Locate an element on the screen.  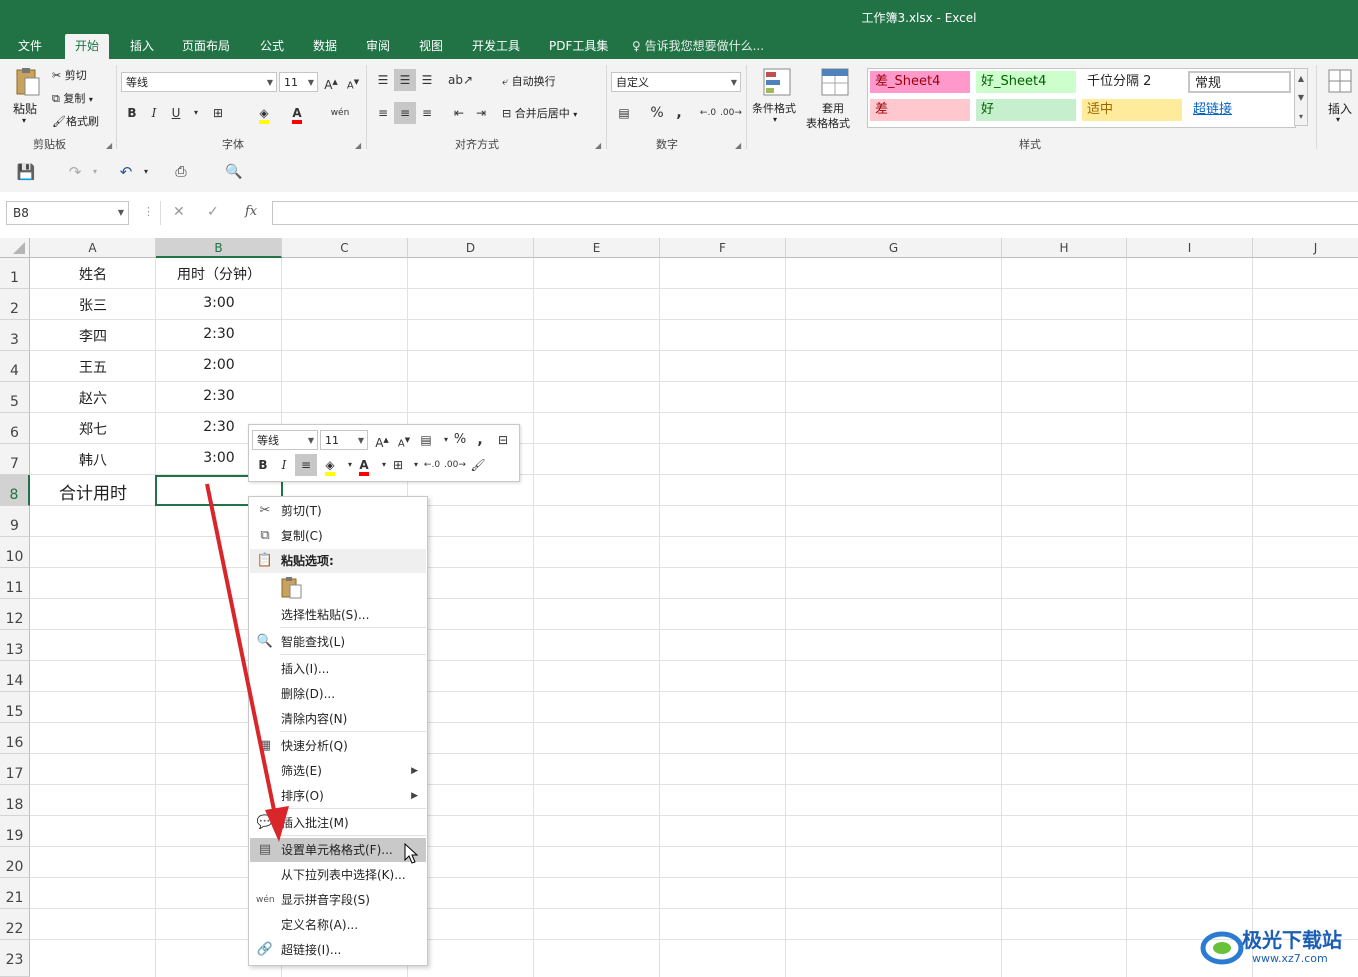
font-color-icon: A is located at coordinates (297, 113).